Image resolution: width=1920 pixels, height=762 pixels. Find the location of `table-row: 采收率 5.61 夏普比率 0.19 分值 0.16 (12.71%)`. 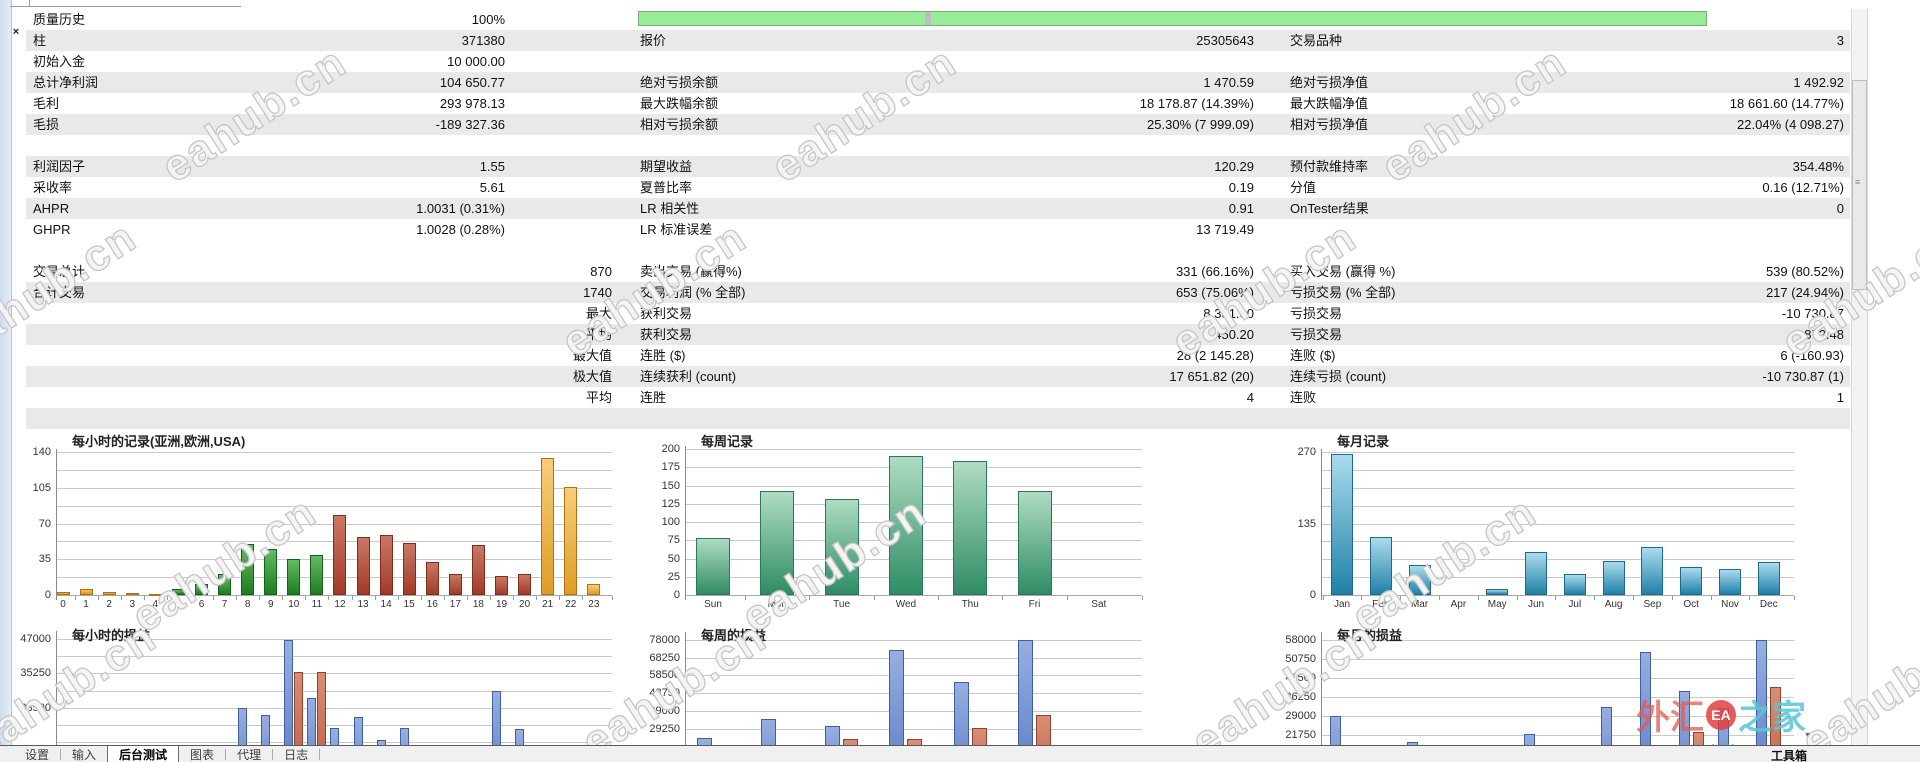

table-row: 采收率 5.61 夏普比率 0.19 分值 0.16 (12.71%) is located at coordinates (938, 187).